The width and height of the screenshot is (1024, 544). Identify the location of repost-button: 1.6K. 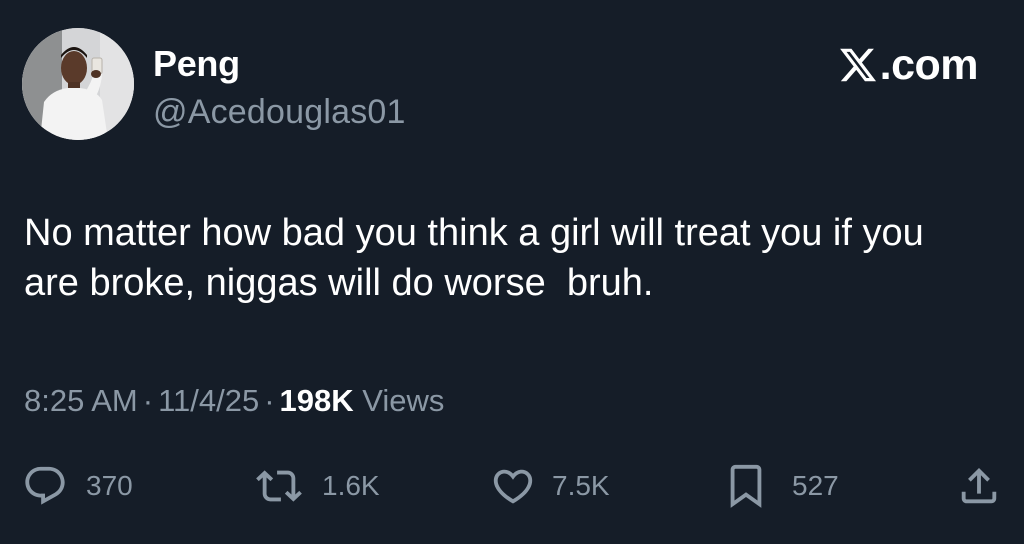
(317, 486).